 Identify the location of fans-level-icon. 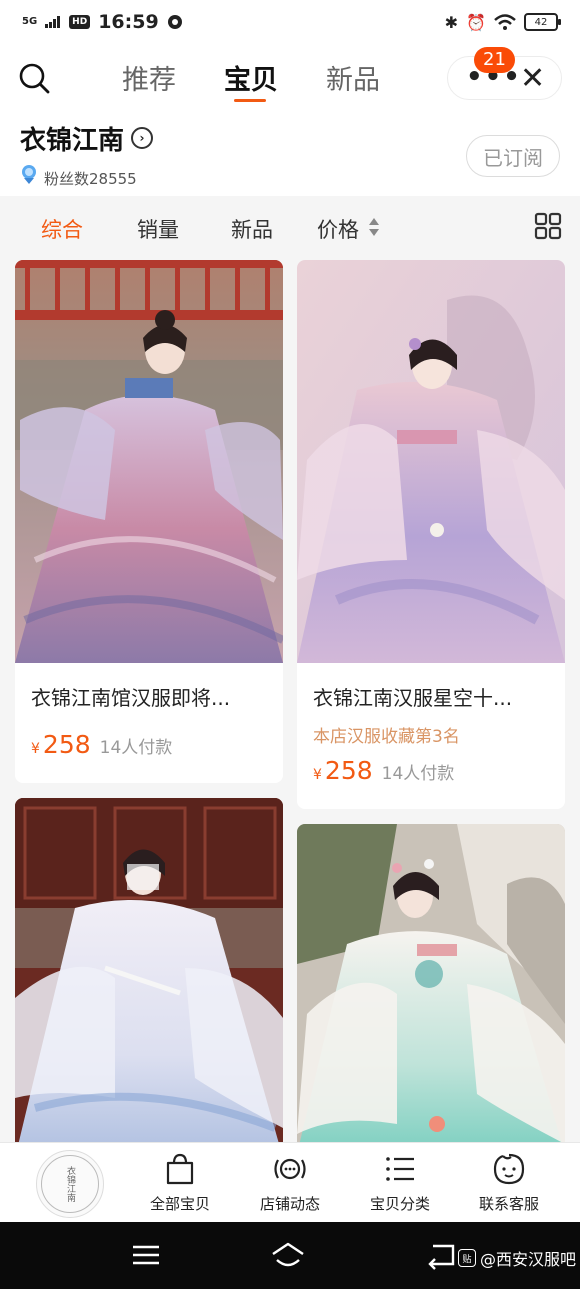
(29, 174).